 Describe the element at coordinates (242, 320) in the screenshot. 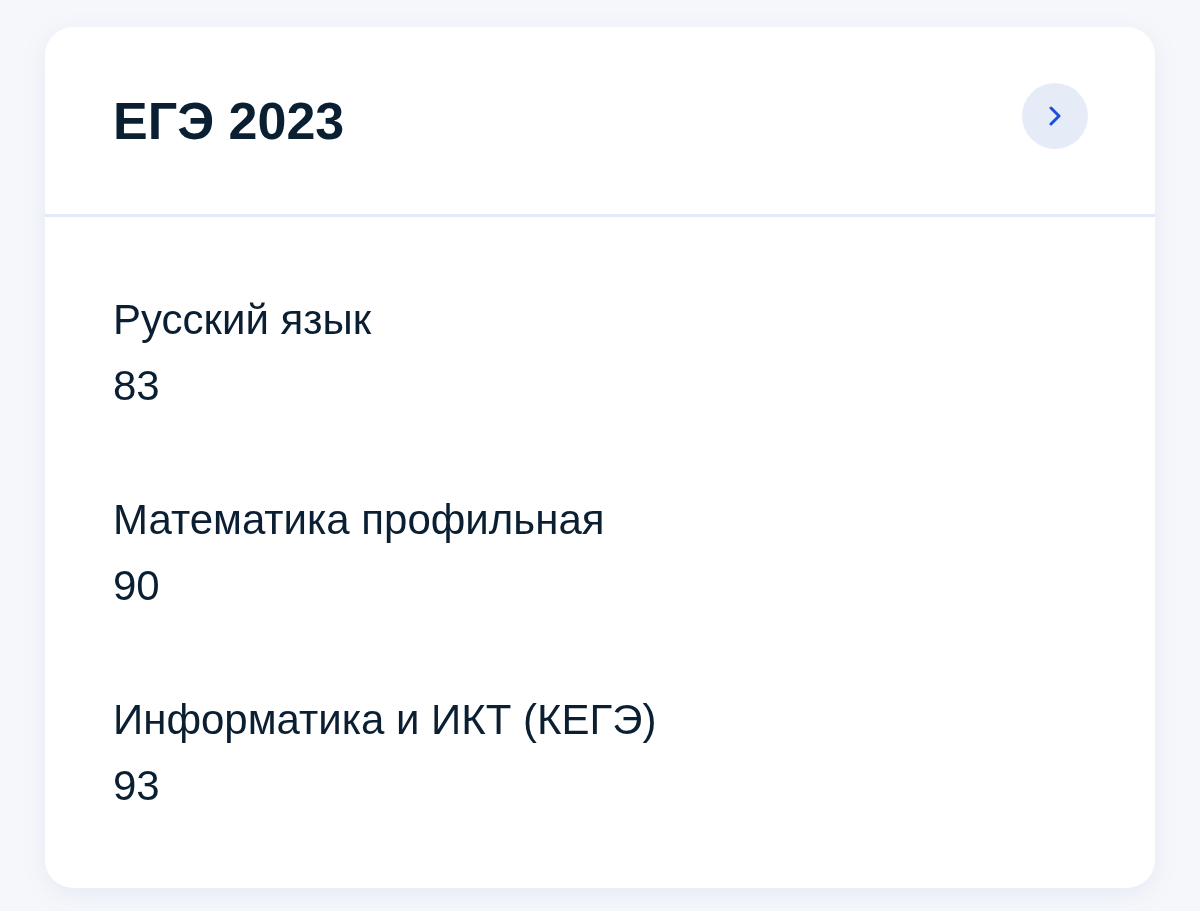

I see `subject-name: Русский язык` at that location.